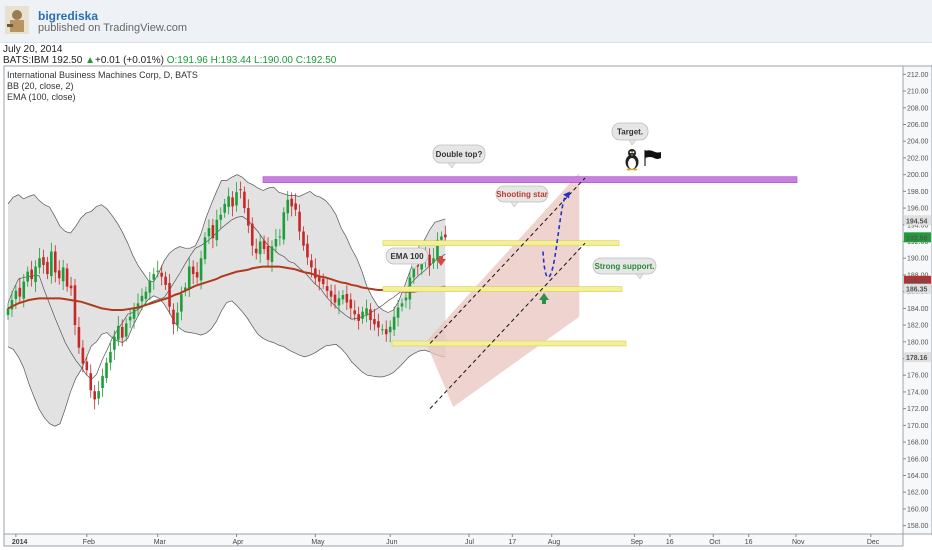 The height and width of the screenshot is (550, 932). I want to click on strong-support-callout-text: Strong support., so click(625, 266).